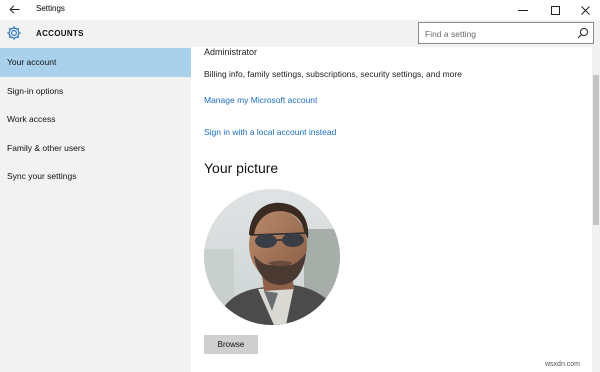  I want to click on window-title: Settings, so click(50, 8).